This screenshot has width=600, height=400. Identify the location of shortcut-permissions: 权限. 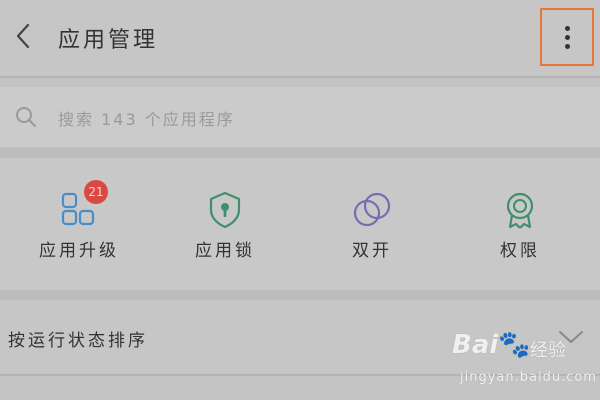
(520, 226).